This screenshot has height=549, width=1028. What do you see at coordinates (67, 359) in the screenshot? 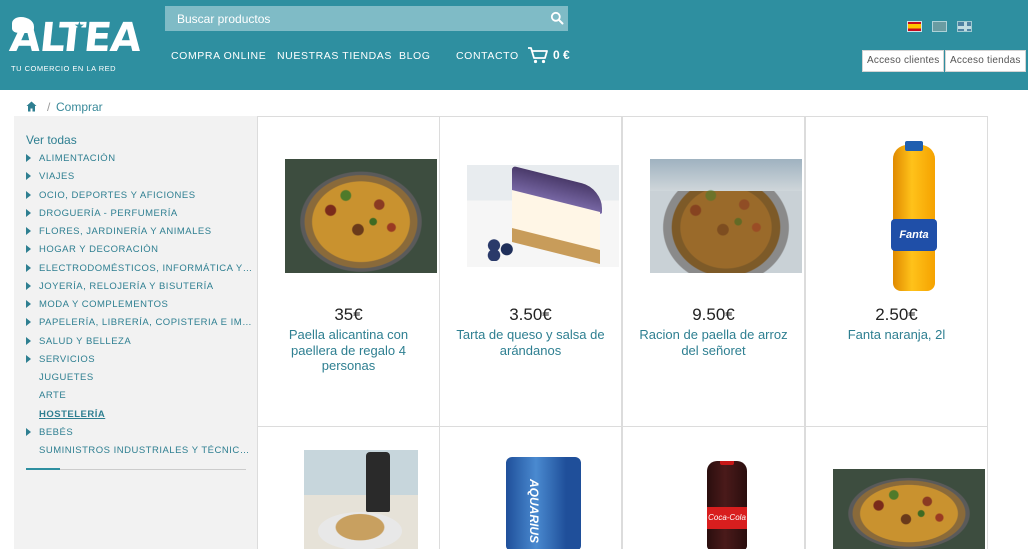
I see `sidebar-category-label: SERVICIOS` at bounding box center [67, 359].